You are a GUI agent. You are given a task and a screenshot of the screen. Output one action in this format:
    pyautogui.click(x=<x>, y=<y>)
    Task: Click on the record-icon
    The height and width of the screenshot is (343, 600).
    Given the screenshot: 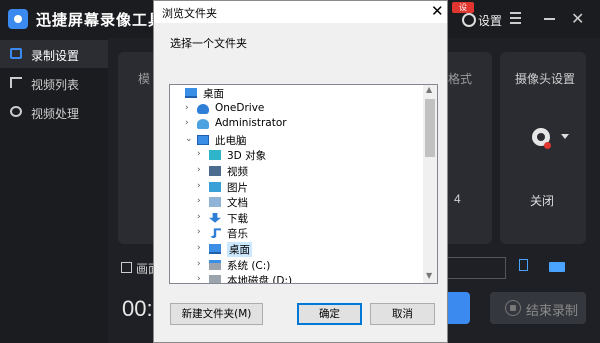 What is the action you would take?
    pyautogui.click(x=16, y=53)
    